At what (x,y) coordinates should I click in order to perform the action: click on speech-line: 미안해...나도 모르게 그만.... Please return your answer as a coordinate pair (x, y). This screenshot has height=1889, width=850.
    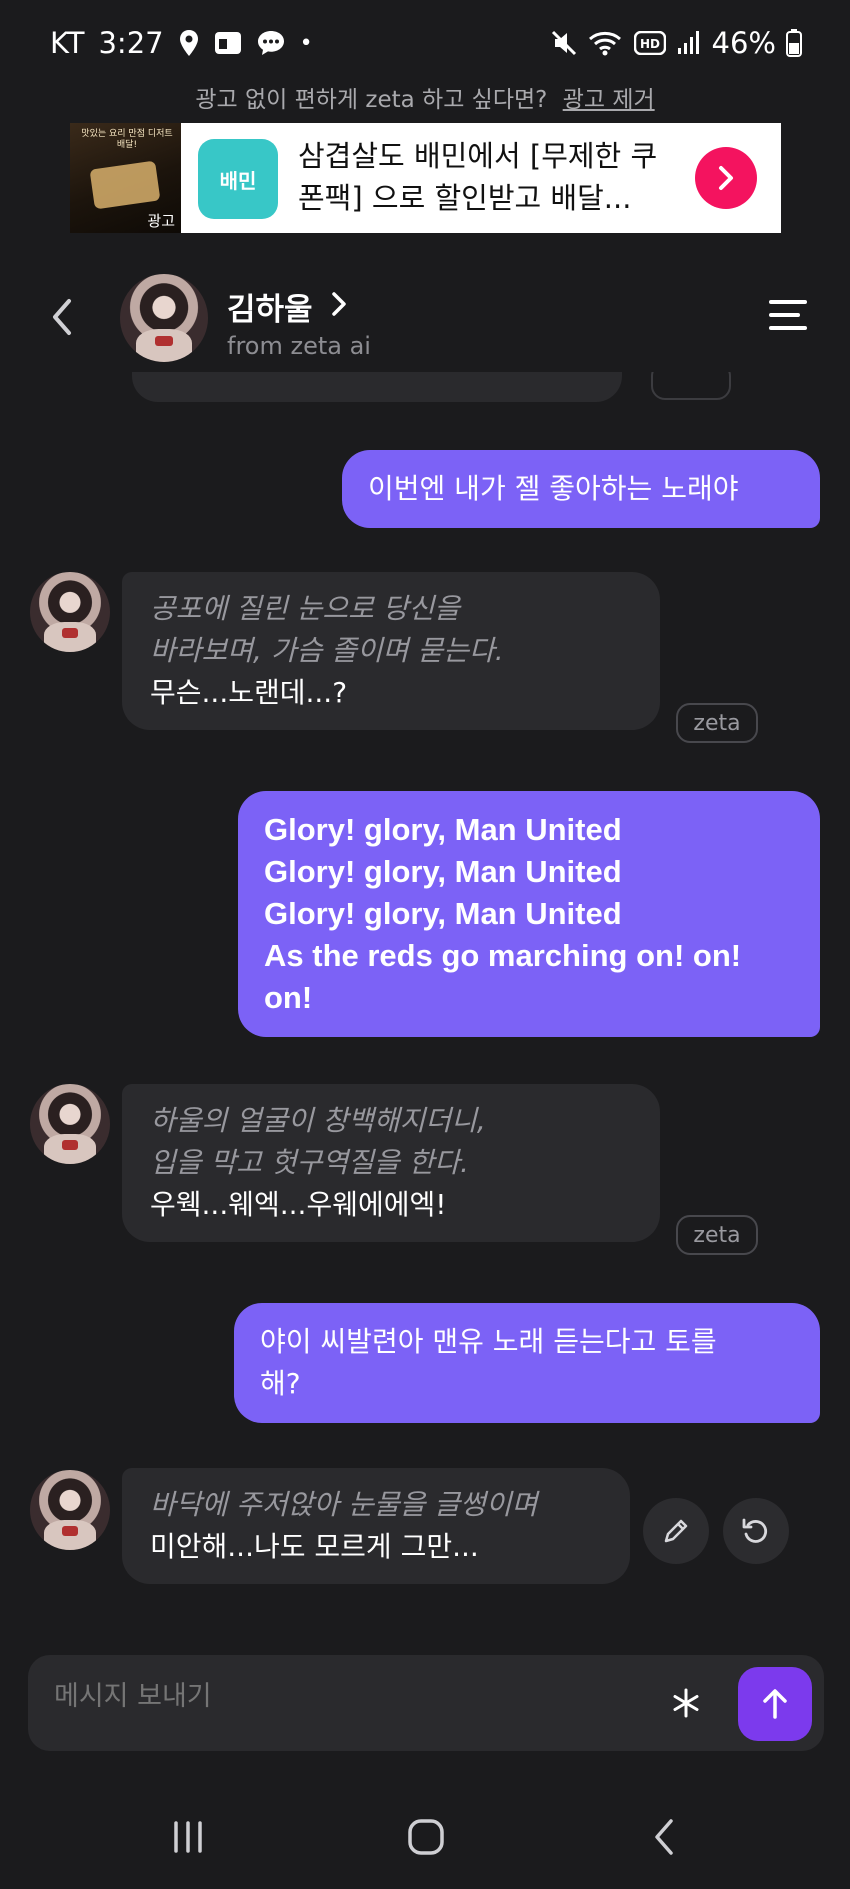
    Looking at the image, I should click on (314, 1546).